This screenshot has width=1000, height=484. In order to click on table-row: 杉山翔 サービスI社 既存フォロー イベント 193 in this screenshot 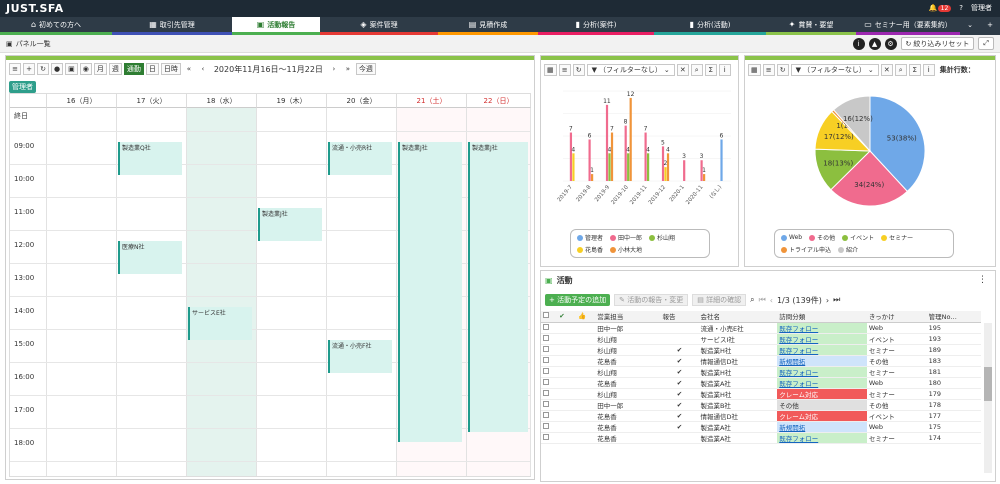, I will do `click(761, 339)`.